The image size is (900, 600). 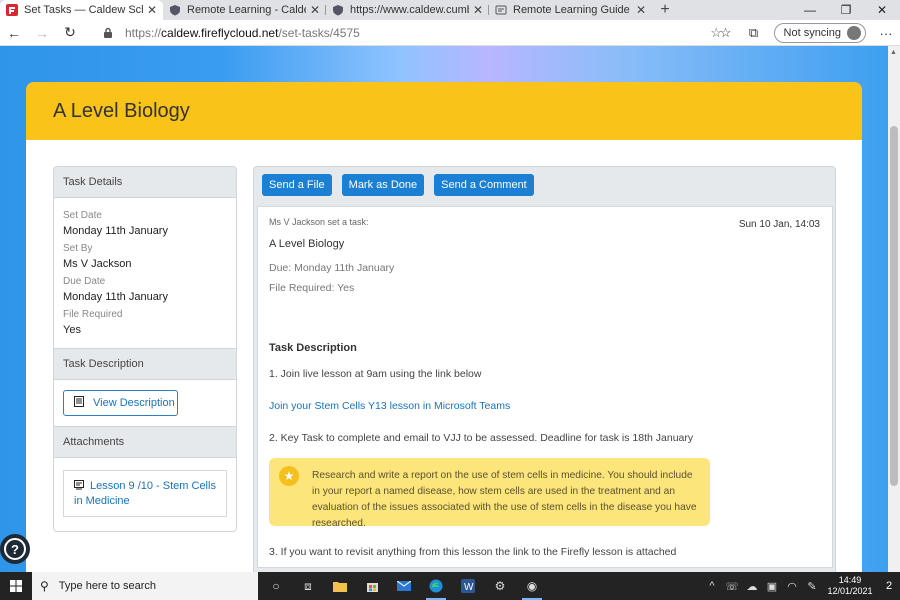 What do you see at coordinates (70, 32) in the screenshot?
I see `refresh-icon: ↻` at bounding box center [70, 32].